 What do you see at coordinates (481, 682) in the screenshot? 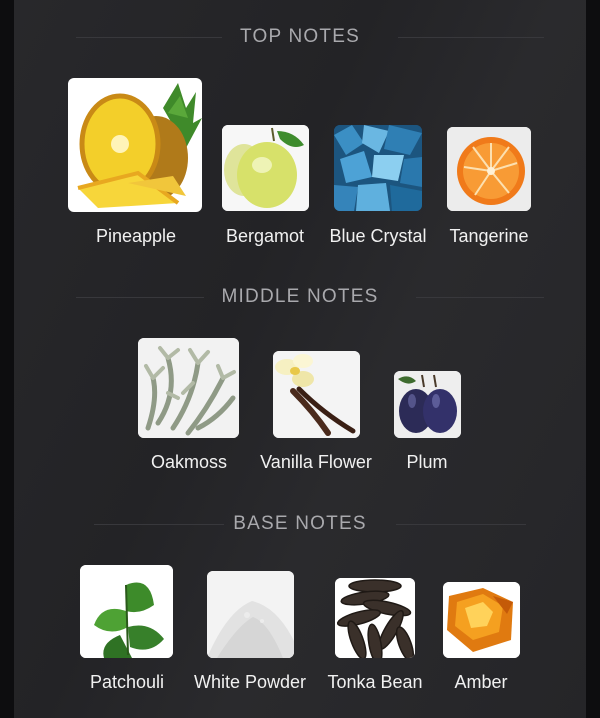
I see `note-label: Amber` at bounding box center [481, 682].